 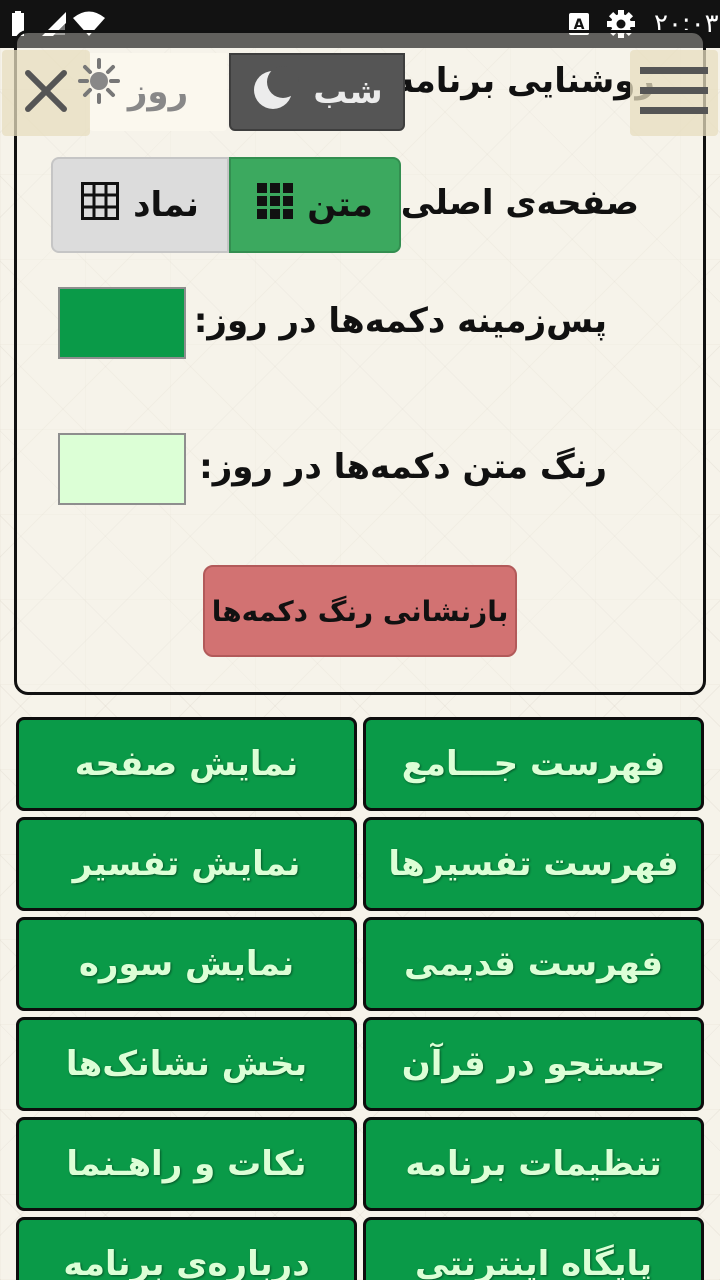 I want to click on menu-item-old-index: فهرست قدیمی, so click(x=533, y=964).